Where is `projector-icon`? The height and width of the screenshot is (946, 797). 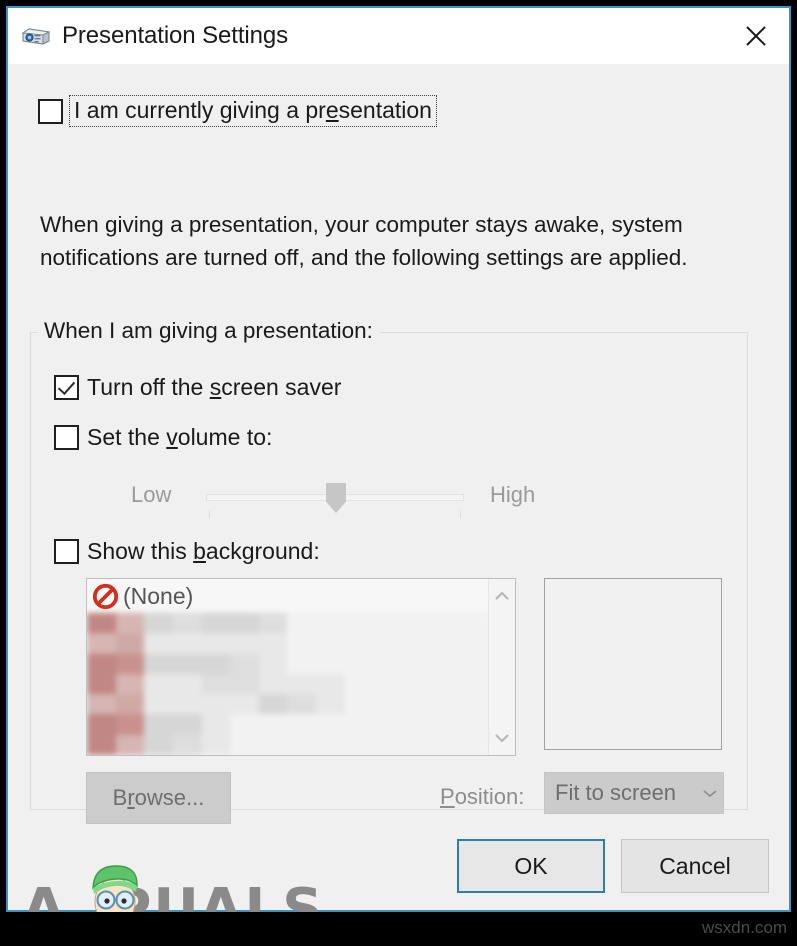 projector-icon is located at coordinates (36, 36).